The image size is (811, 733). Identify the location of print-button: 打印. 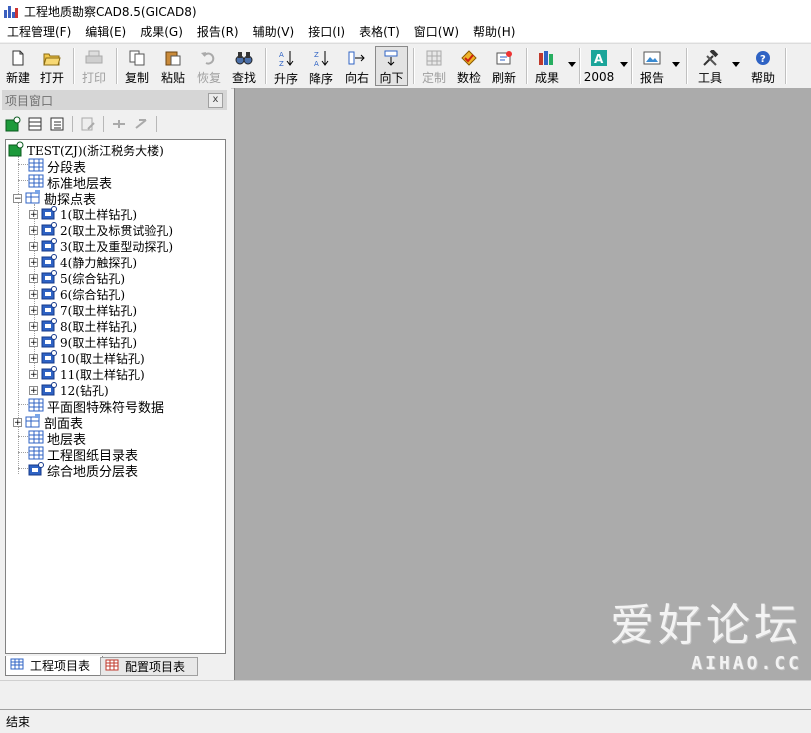
(94, 66).